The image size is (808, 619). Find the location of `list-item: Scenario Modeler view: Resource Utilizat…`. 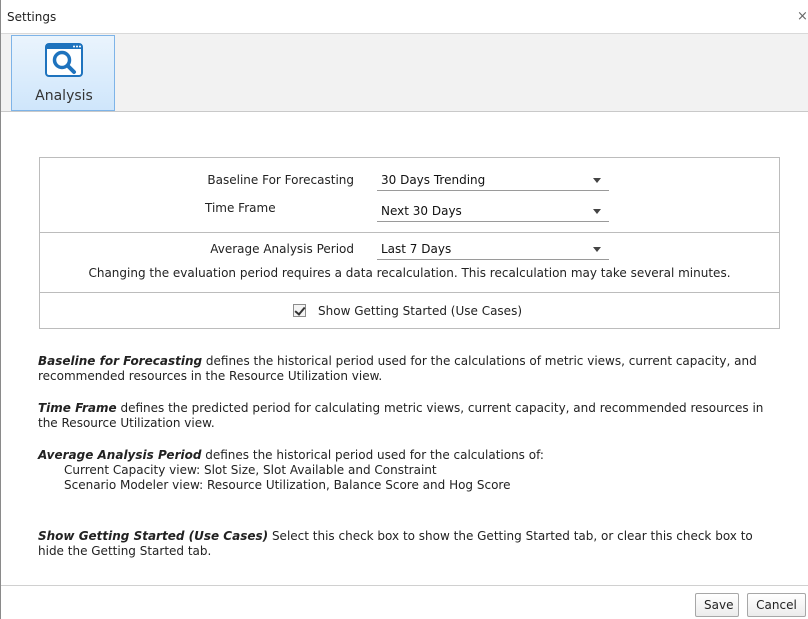

list-item: Scenario Modeler view: Resource Utilizat… is located at coordinates (287, 485).